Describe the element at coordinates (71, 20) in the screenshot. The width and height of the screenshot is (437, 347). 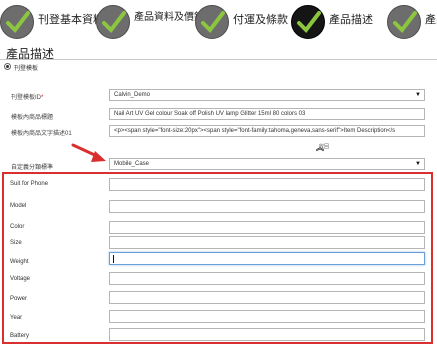
I see `step-label: 刊登基本資料` at that location.